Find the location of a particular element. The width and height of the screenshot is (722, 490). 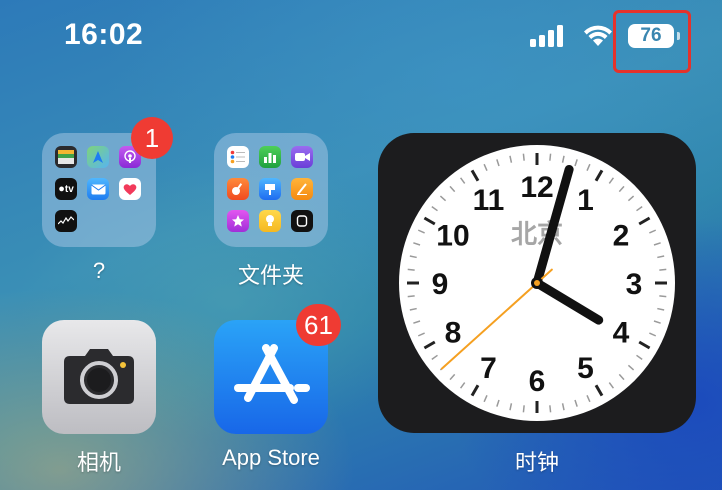

wallet-icon is located at coordinates (66, 157).